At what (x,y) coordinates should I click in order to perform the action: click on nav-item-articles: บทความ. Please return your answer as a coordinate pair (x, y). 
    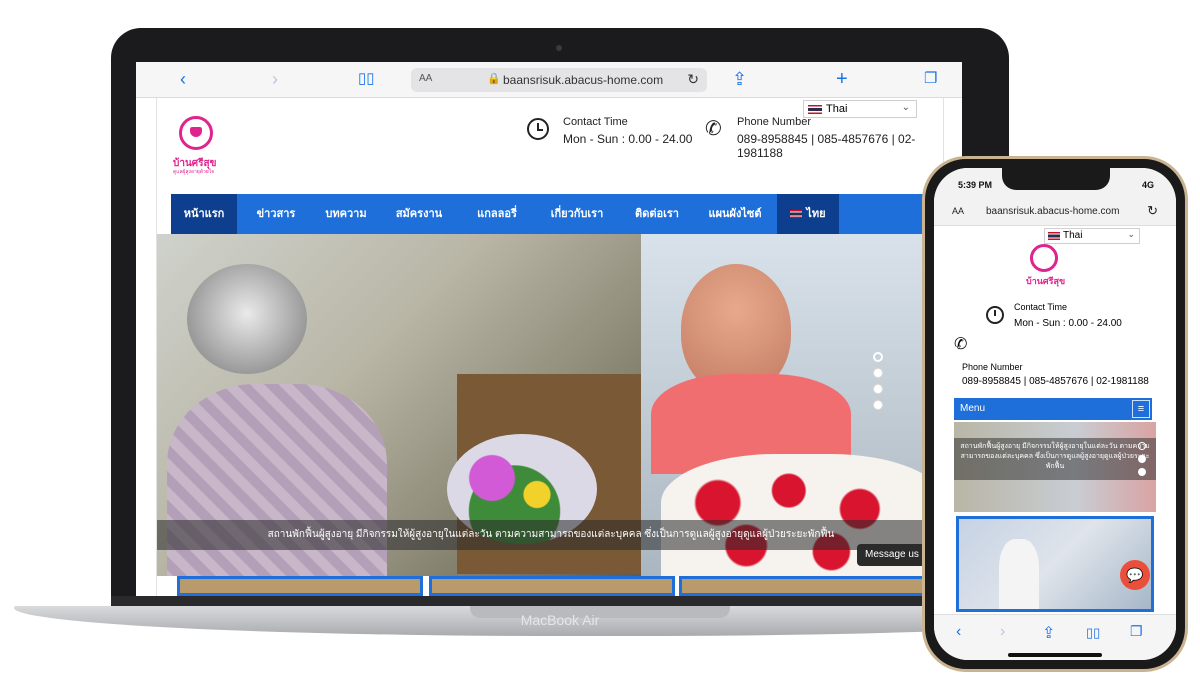
    Looking at the image, I should click on (346, 214).